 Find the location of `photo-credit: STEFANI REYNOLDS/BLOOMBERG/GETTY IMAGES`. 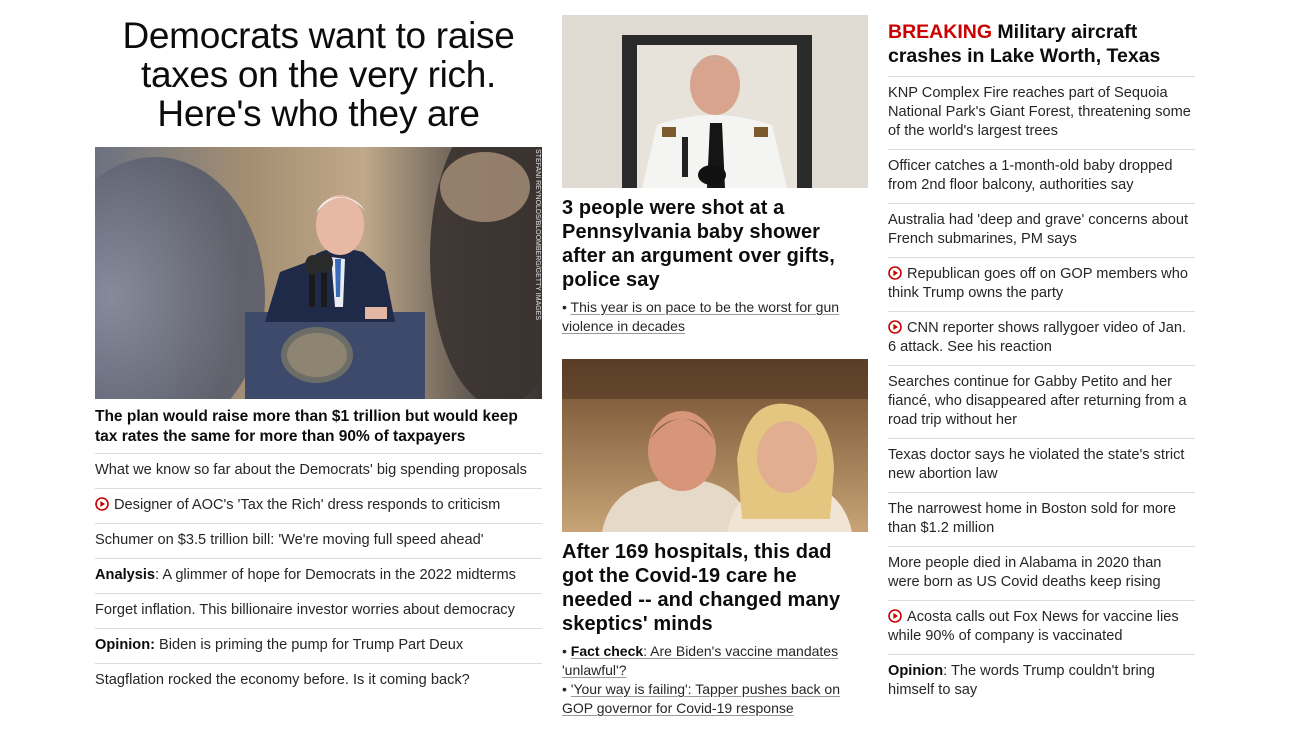

photo-credit: STEFANI REYNOLDS/BLOOMBERG/GETTY IMAGES is located at coordinates (537, 235).